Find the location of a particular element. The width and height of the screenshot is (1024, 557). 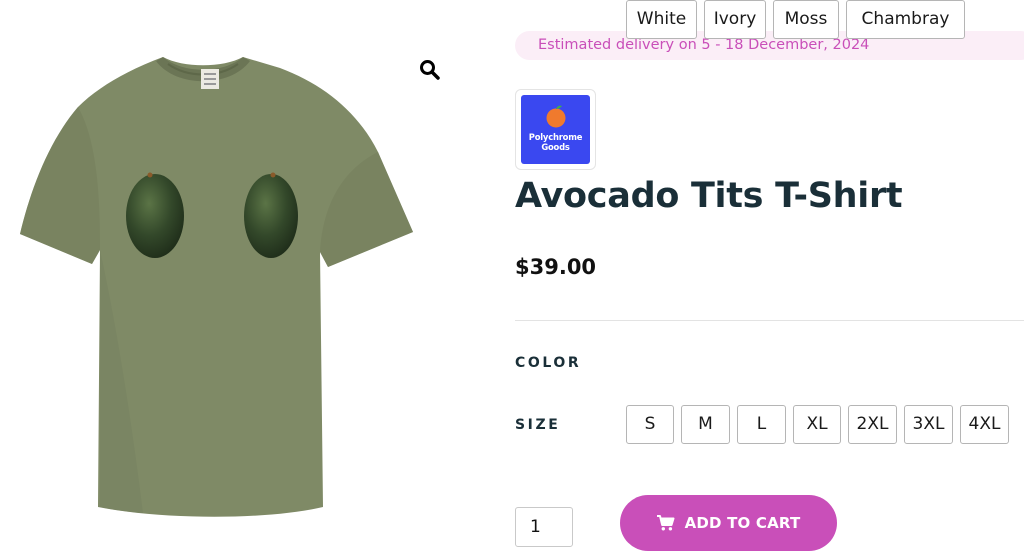

brand-logo: Polychrome Goods is located at coordinates (555, 129).